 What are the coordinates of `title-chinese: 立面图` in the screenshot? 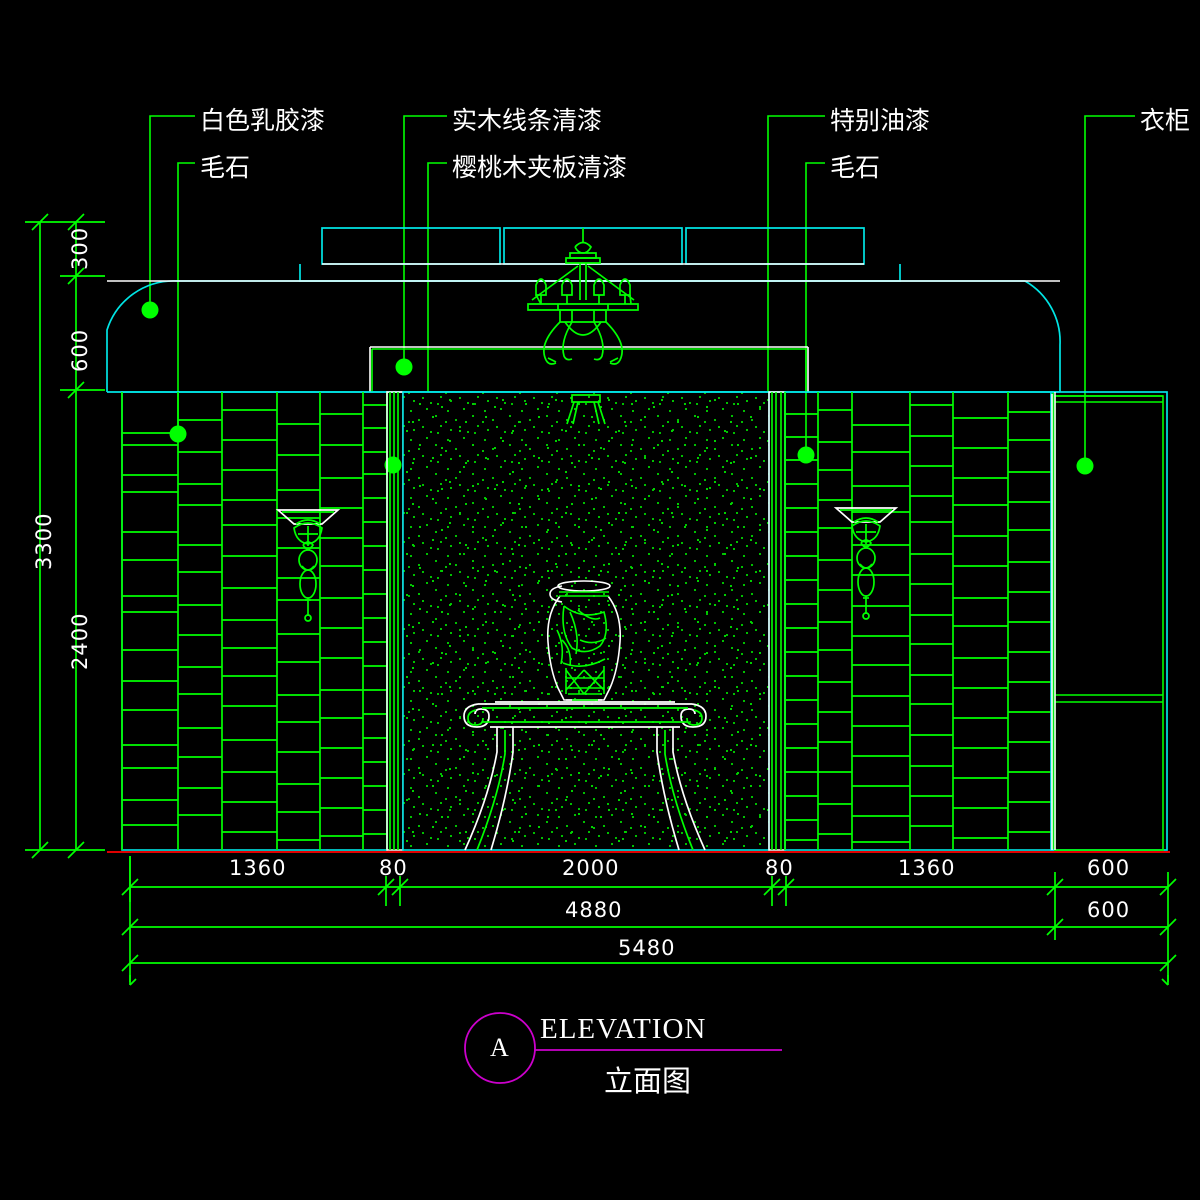 It's located at (648, 1081).